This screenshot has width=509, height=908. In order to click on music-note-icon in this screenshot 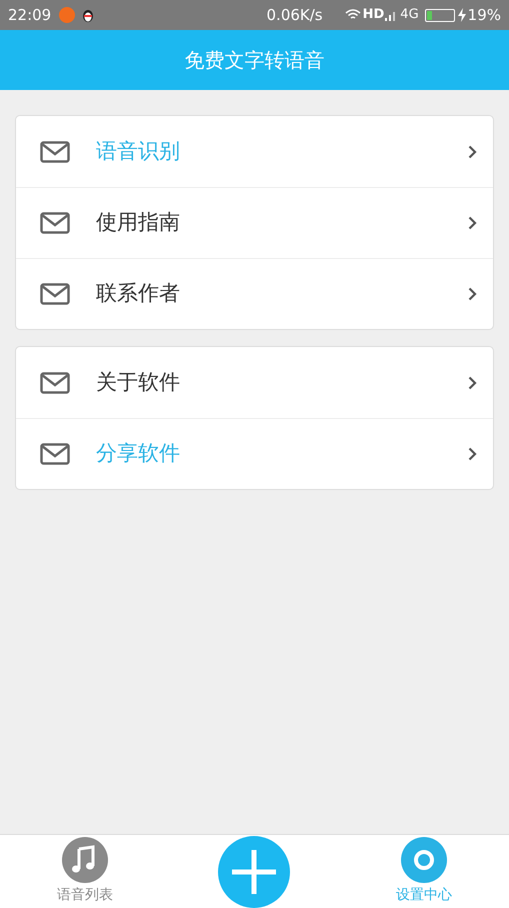, I will do `click(85, 860)`.